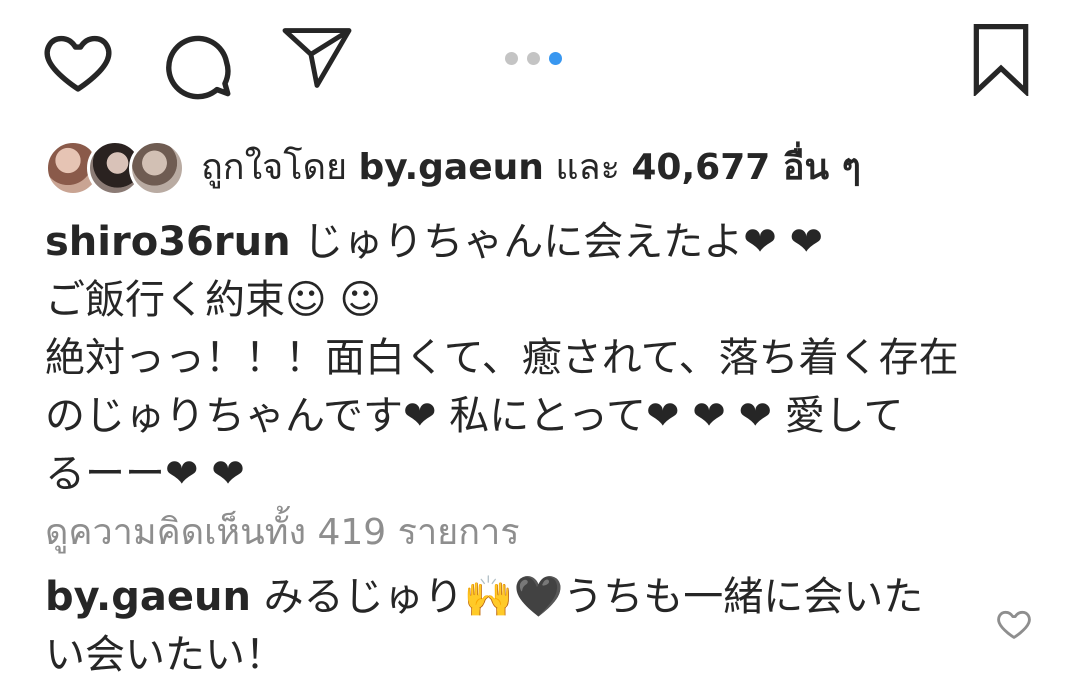  Describe the element at coordinates (198, 62) in the screenshot. I see `speech-bubble-icon` at that location.